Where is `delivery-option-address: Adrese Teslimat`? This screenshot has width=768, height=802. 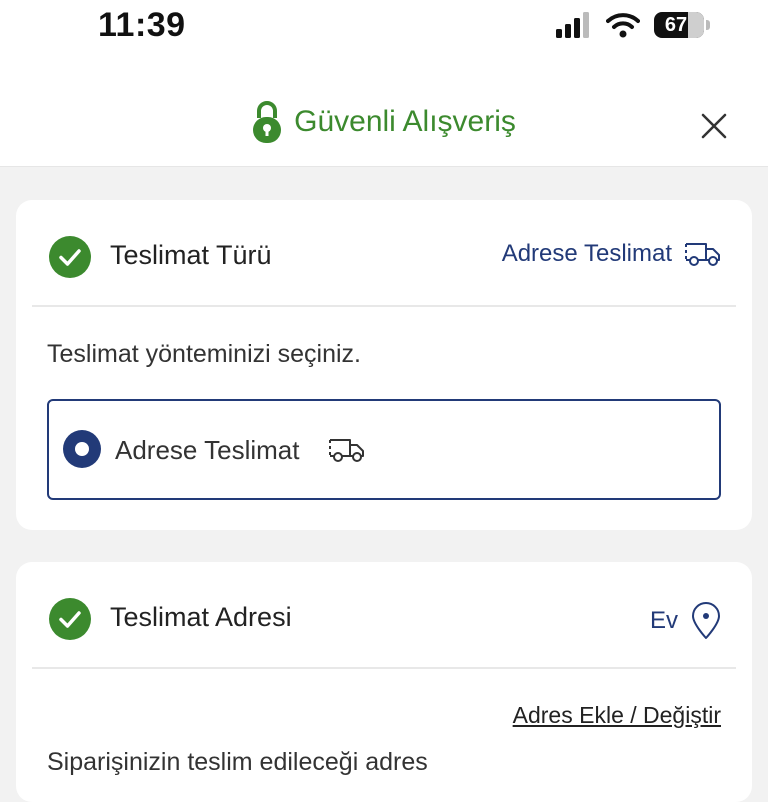 delivery-option-address: Adrese Teslimat is located at coordinates (384, 449).